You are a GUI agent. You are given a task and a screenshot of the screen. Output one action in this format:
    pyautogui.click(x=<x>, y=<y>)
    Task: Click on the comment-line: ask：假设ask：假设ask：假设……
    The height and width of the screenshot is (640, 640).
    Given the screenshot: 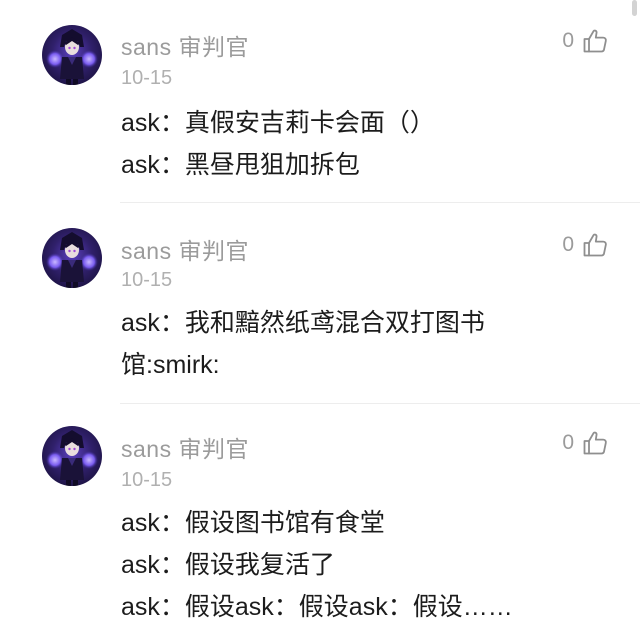 What is the action you would take?
    pyautogui.click(x=317, y=607)
    